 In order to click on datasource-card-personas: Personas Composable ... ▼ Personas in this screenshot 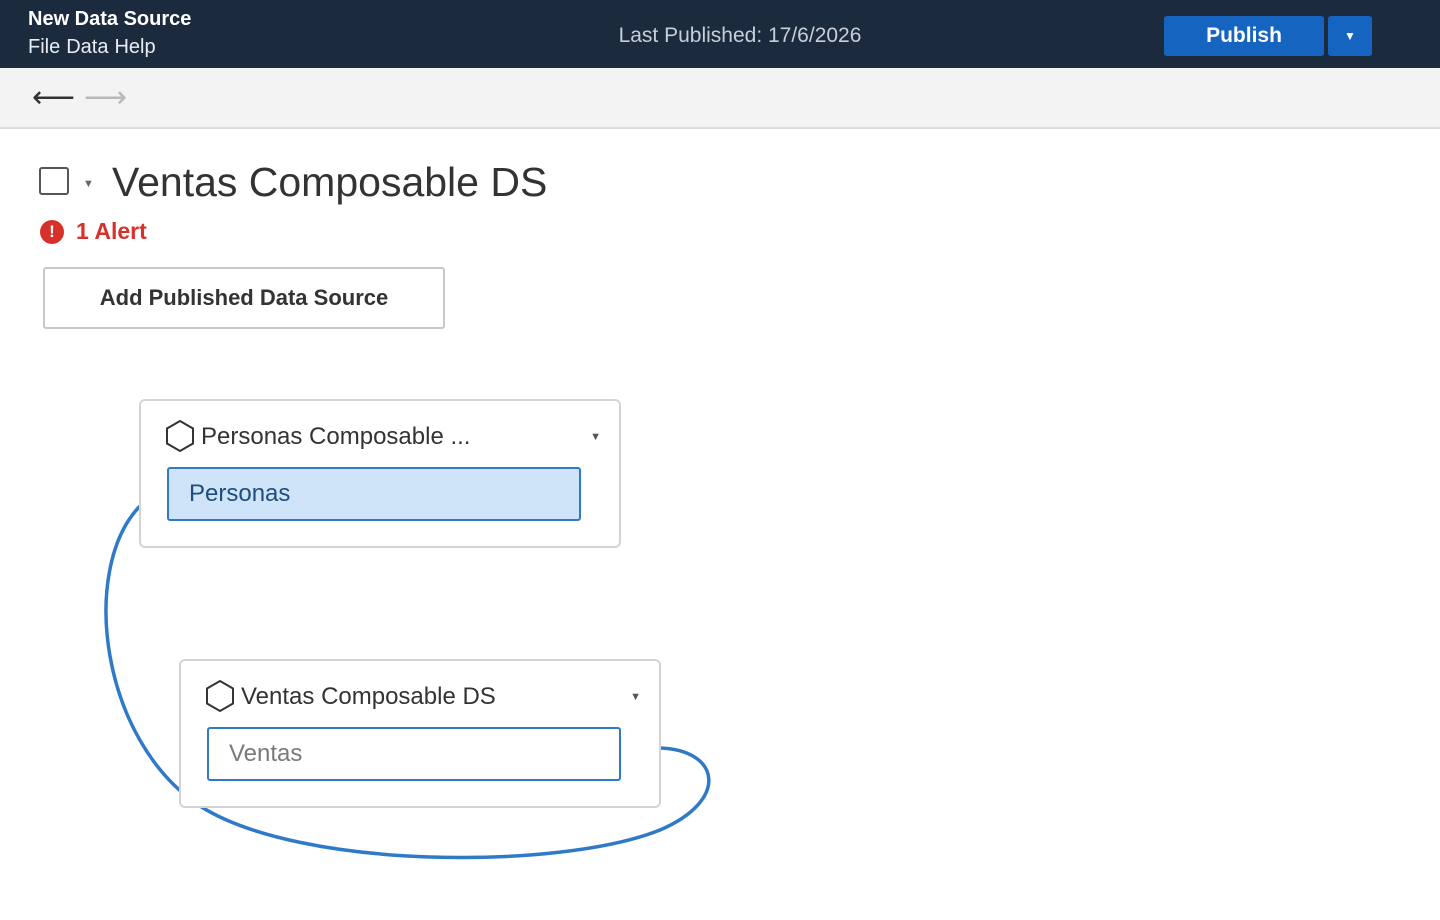, I will do `click(380, 473)`.